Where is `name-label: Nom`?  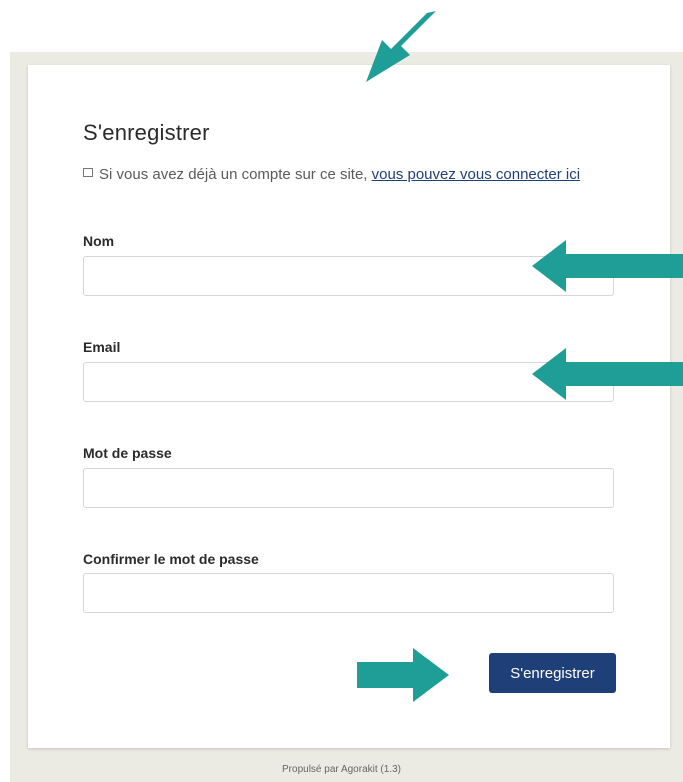
name-label: Nom is located at coordinates (99, 241).